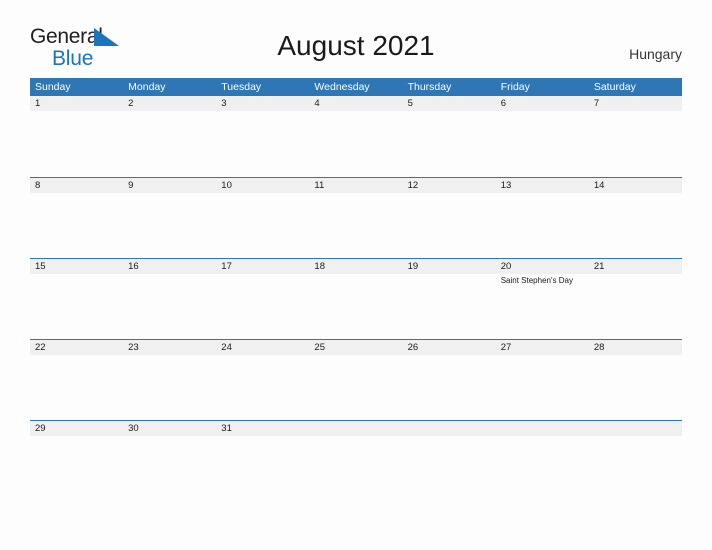 The height and width of the screenshot is (550, 712). Describe the element at coordinates (635, 380) in the screenshot. I see `calendar-day-cell: 28` at that location.